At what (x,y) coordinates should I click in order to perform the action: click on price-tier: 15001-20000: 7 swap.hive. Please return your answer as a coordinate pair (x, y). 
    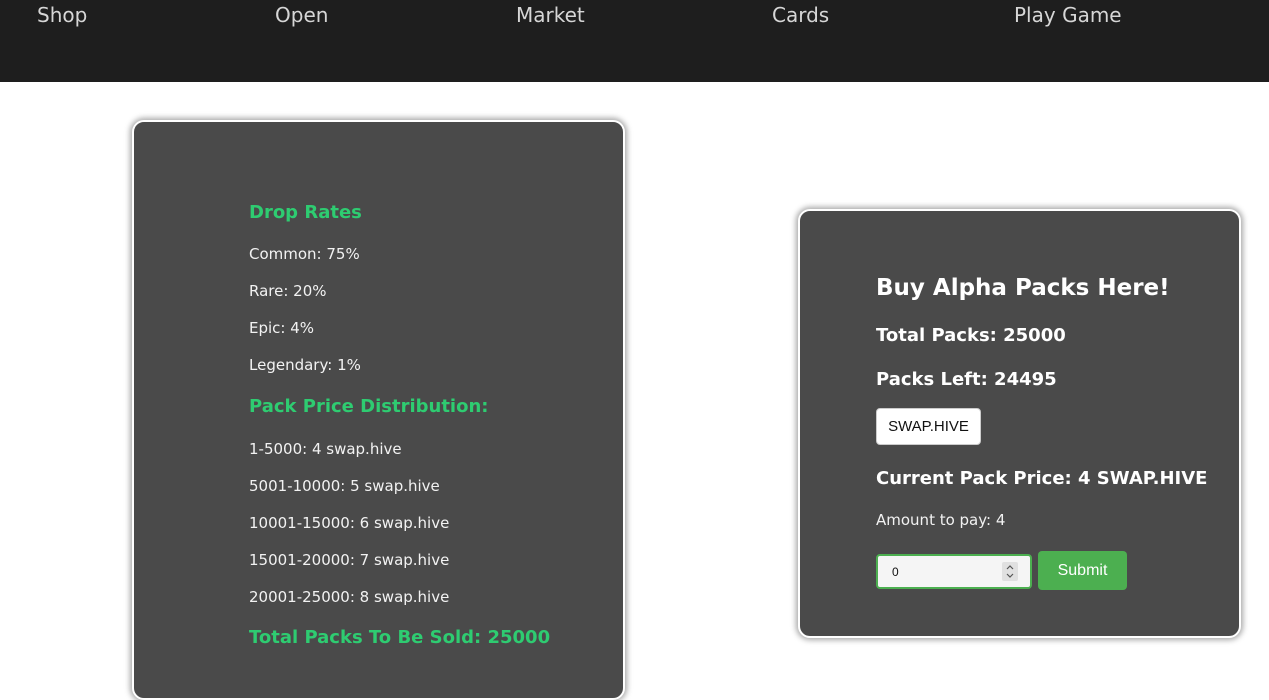
    Looking at the image, I should click on (349, 560).